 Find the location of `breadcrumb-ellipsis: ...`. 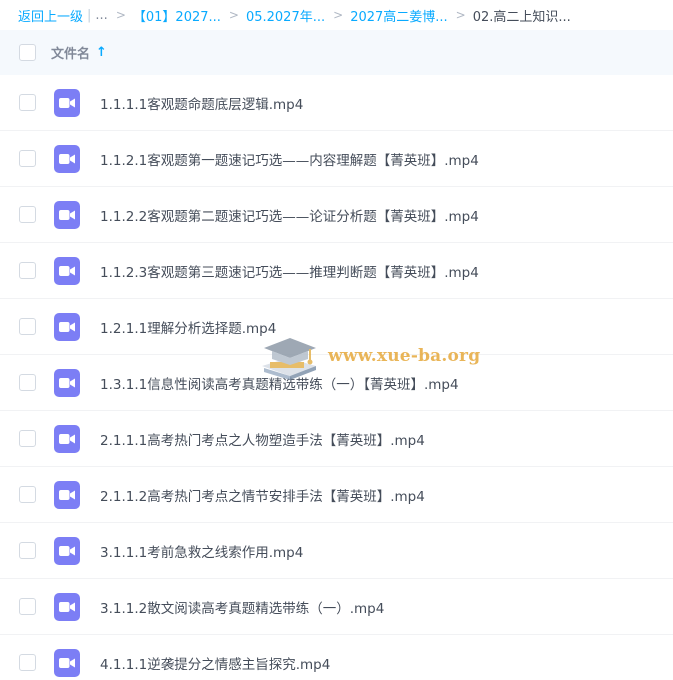

breadcrumb-ellipsis: ... is located at coordinates (101, 15).